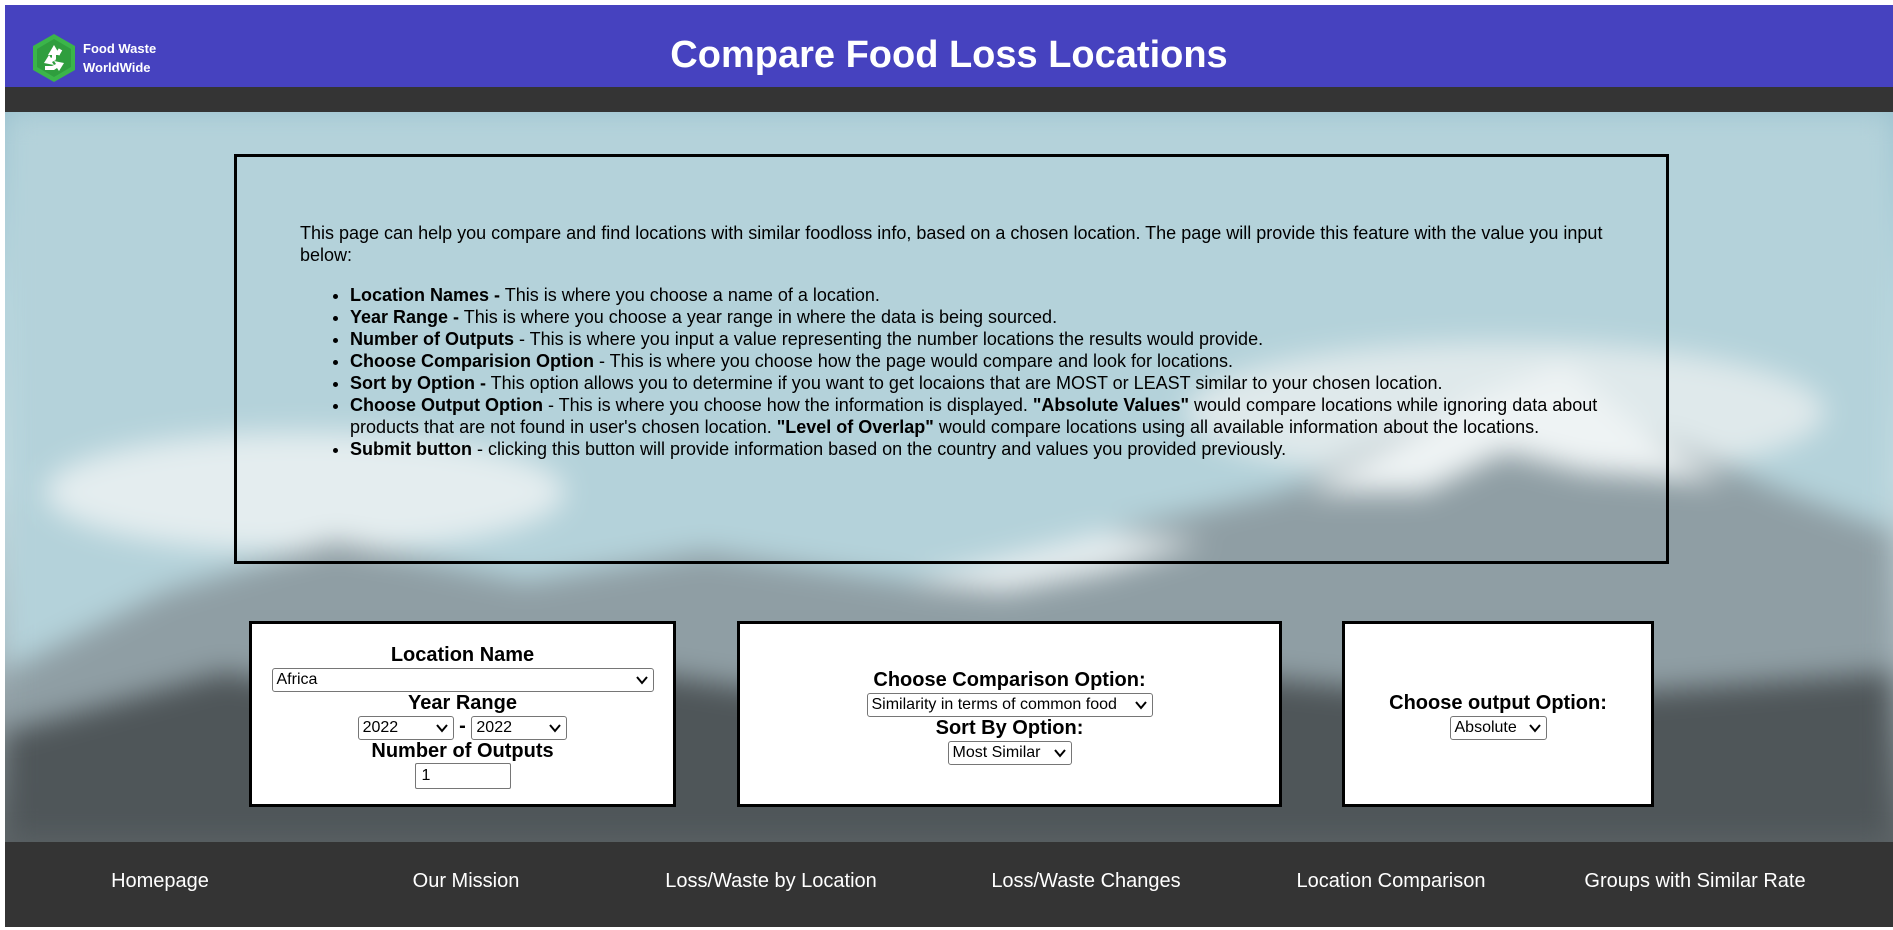 The image size is (1893, 930). What do you see at coordinates (1485, 727) in the screenshot?
I see `output-option-value: Absolute` at bounding box center [1485, 727].